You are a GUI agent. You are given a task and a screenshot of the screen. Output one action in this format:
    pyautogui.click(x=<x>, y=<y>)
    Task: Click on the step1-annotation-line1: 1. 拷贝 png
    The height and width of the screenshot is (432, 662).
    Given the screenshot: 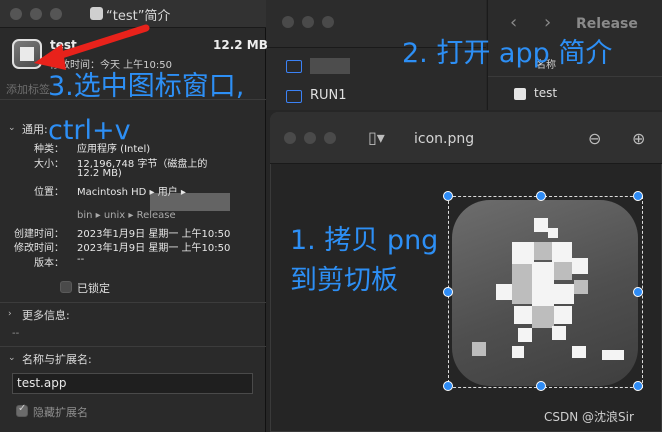 What is the action you would take?
    pyautogui.click(x=364, y=240)
    